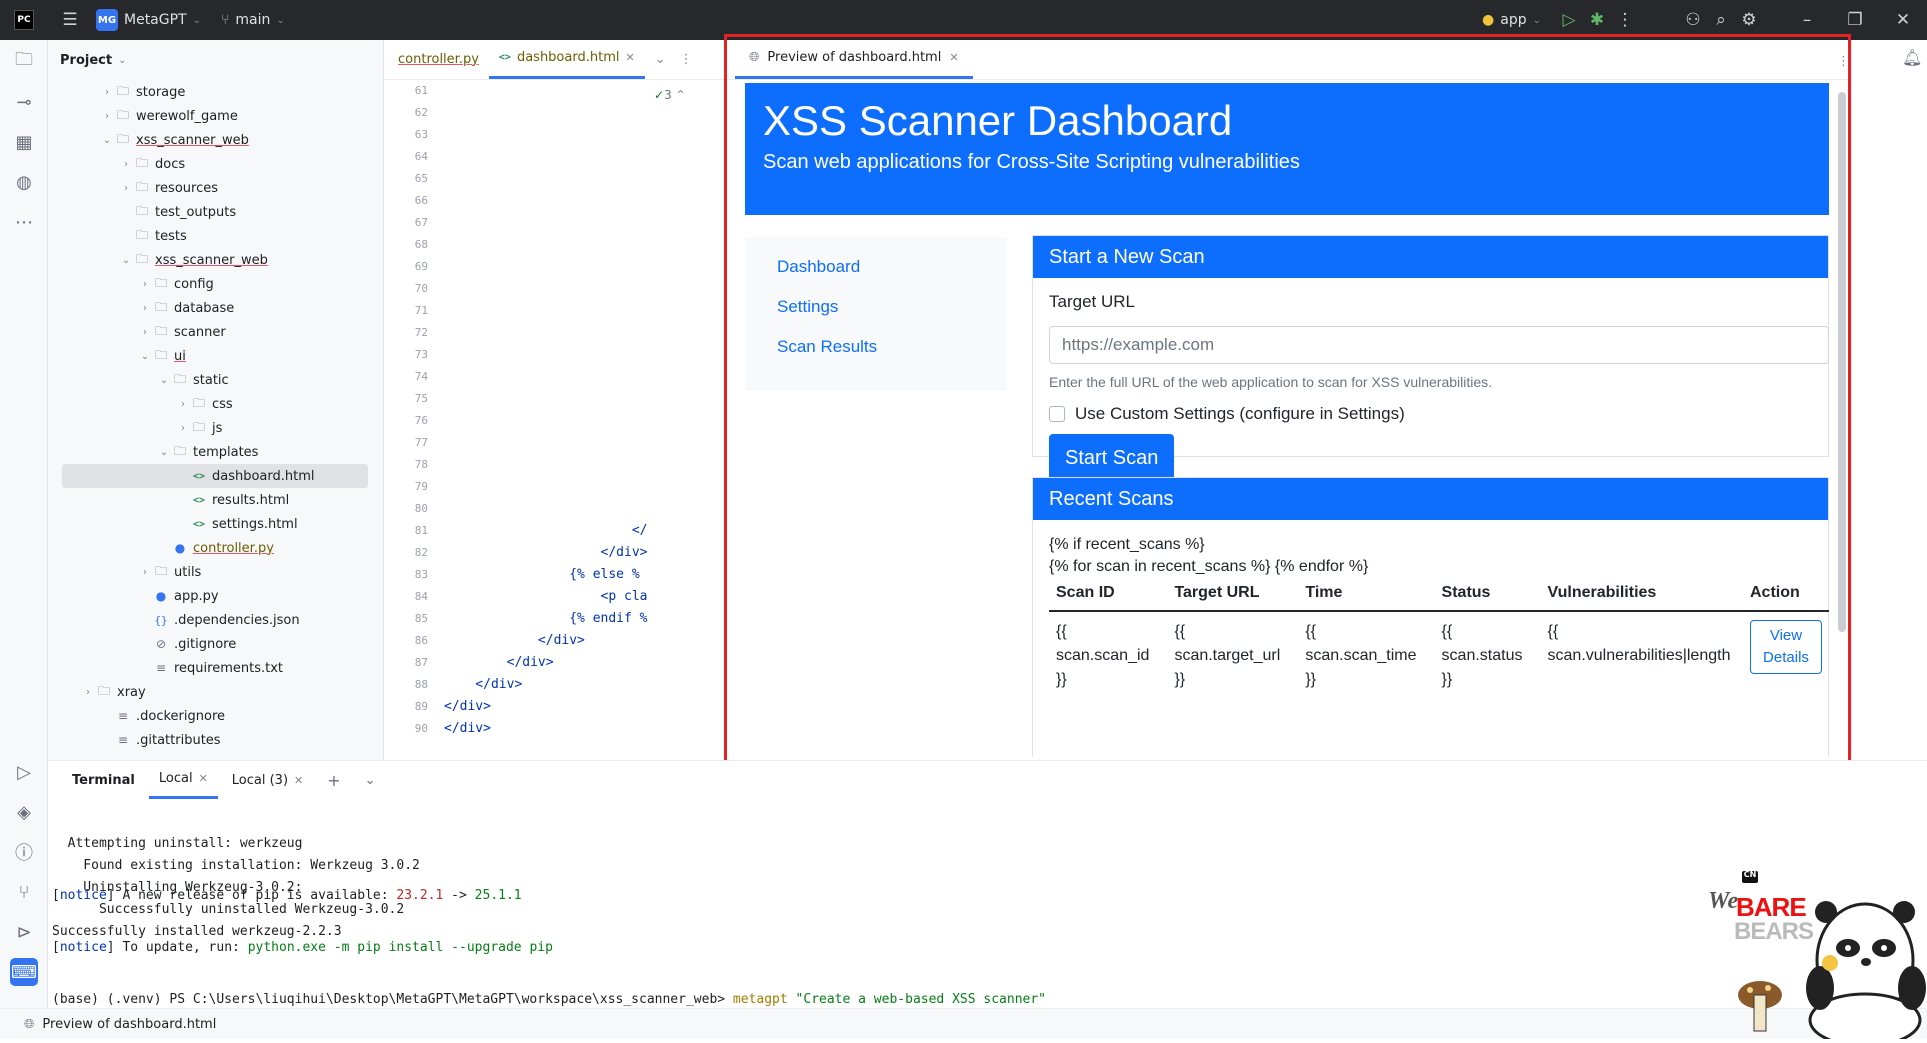 The width and height of the screenshot is (1927, 1043). What do you see at coordinates (216, 284) in the screenshot?
I see `tree-item: › 🗀 config` at bounding box center [216, 284].